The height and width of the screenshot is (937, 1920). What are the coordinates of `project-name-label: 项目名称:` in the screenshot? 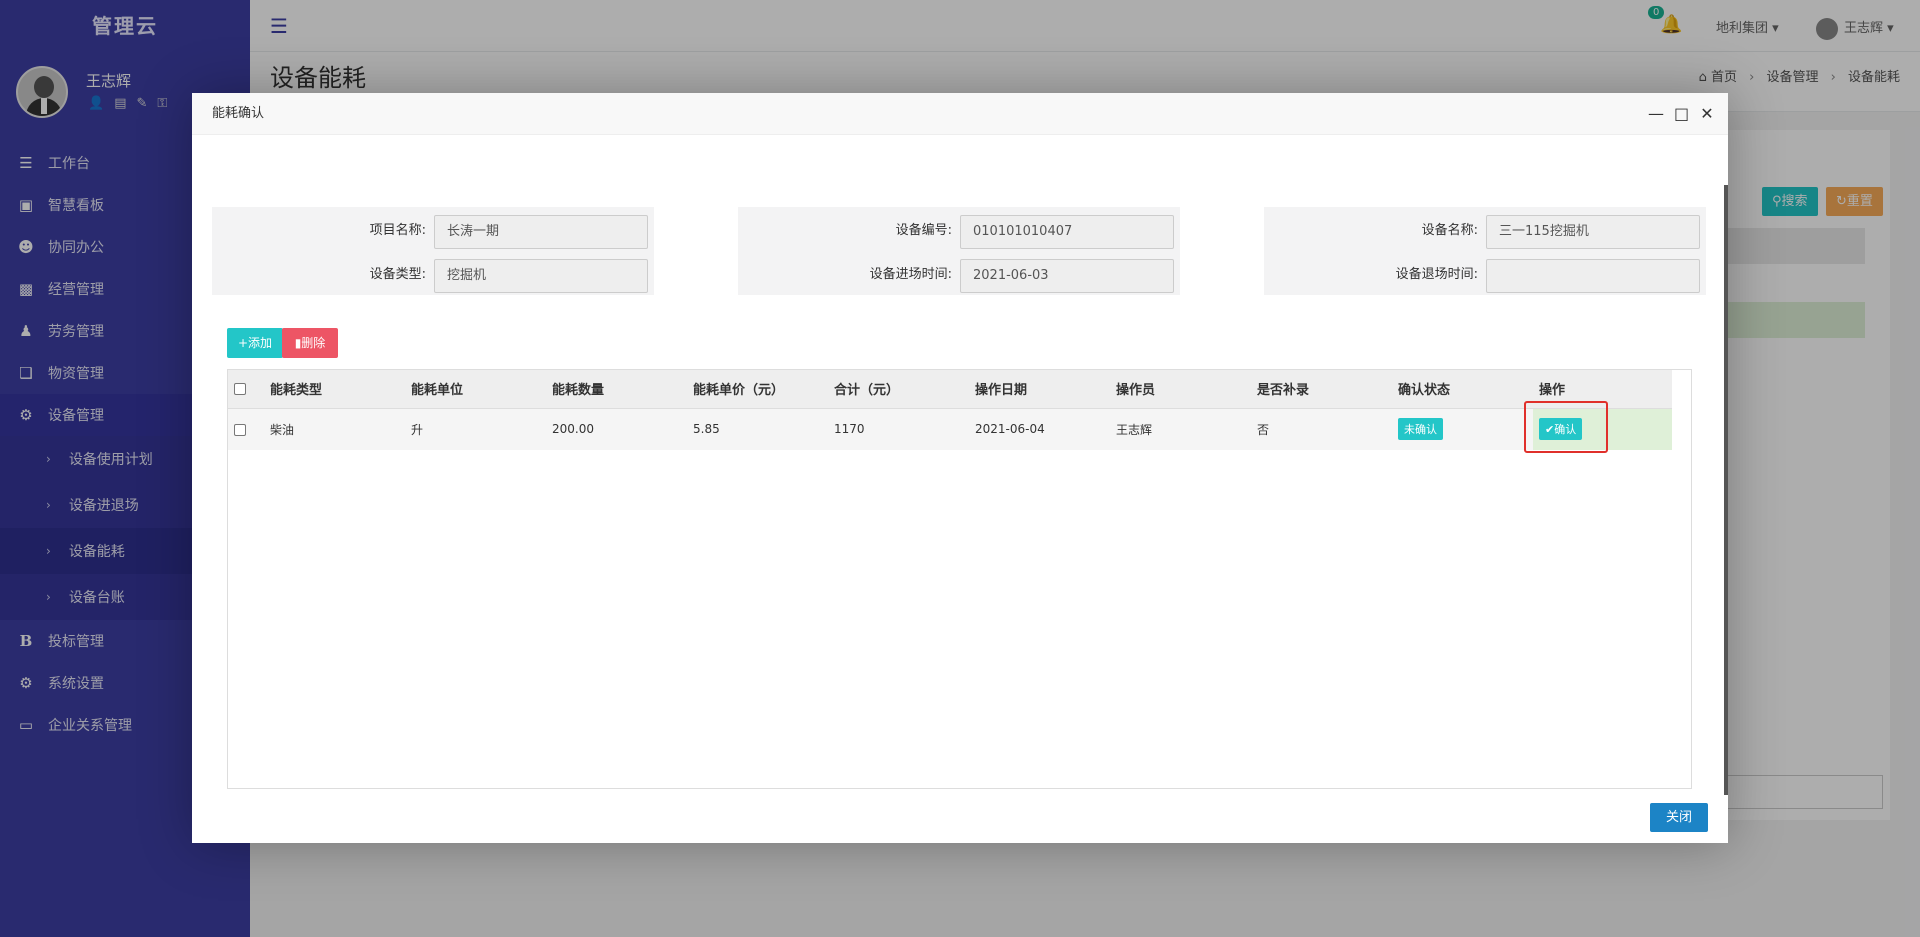 It's located at (397, 230).